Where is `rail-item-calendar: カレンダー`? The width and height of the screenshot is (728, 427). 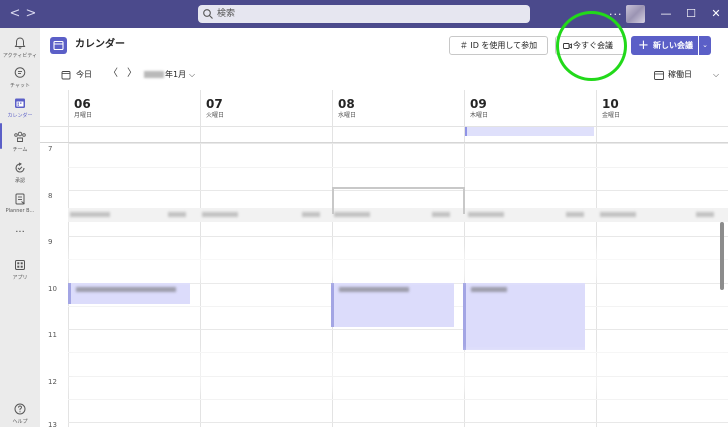
rail-item-calendar: カレンダー is located at coordinates (20, 109).